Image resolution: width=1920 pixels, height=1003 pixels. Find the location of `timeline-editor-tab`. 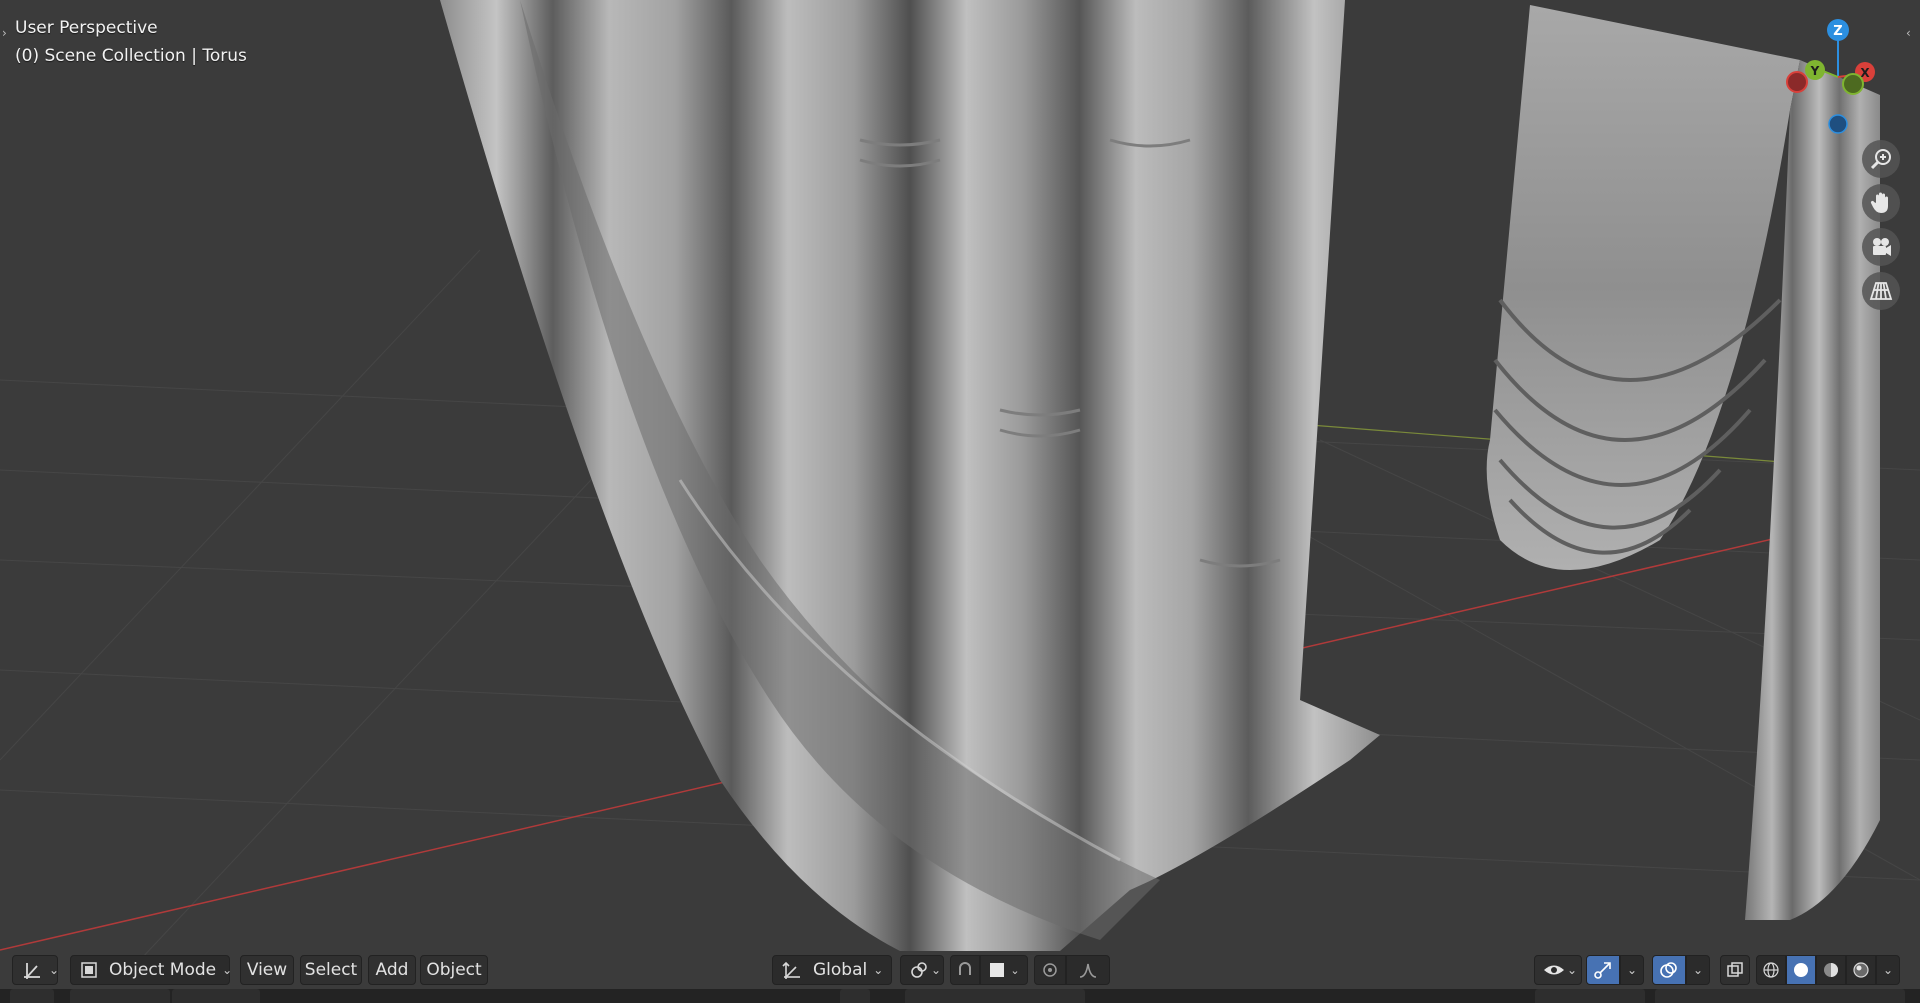

timeline-editor-tab is located at coordinates (32, 996).